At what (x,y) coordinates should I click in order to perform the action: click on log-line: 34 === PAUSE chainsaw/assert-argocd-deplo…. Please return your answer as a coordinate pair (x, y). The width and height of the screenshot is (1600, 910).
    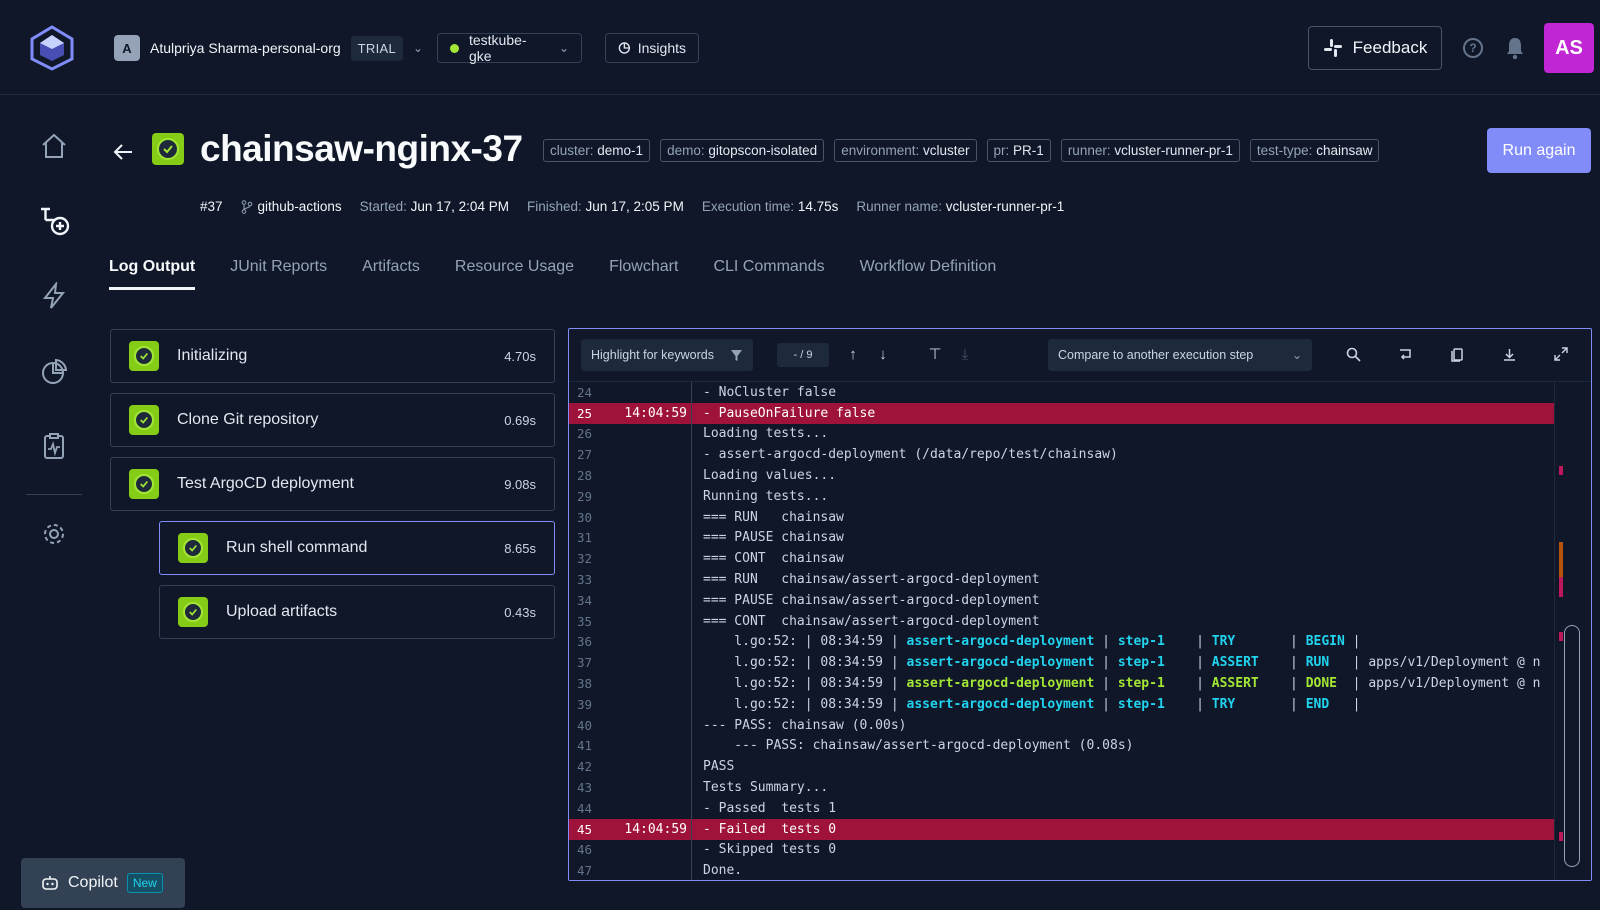
    Looking at the image, I should click on (1061, 600).